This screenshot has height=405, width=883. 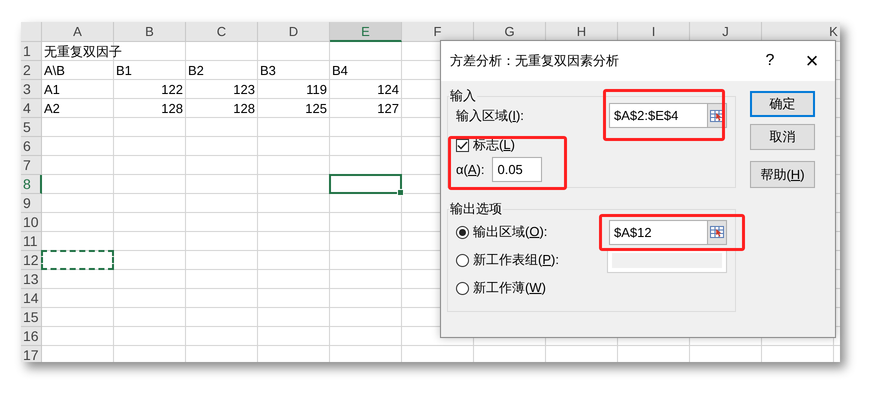 I want to click on row-header: 6, so click(x=31, y=146).